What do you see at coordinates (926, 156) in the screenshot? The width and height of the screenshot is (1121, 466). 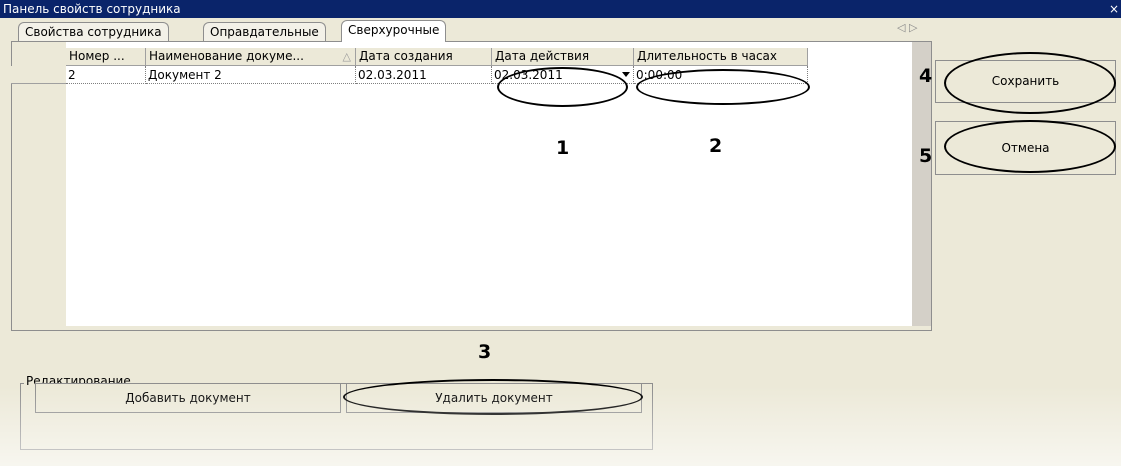 I see `callout-number-5: 5` at bounding box center [926, 156].